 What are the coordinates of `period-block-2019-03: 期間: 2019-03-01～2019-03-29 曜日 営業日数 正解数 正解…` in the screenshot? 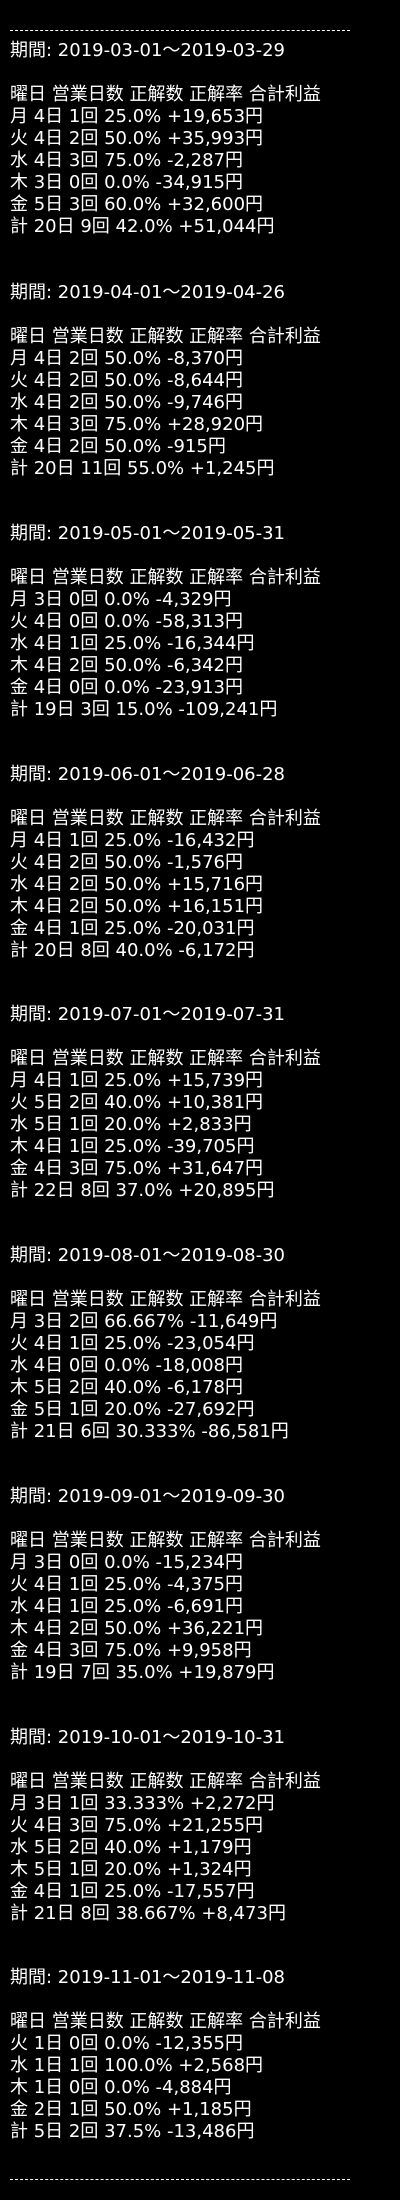 It's located at (200, 139).